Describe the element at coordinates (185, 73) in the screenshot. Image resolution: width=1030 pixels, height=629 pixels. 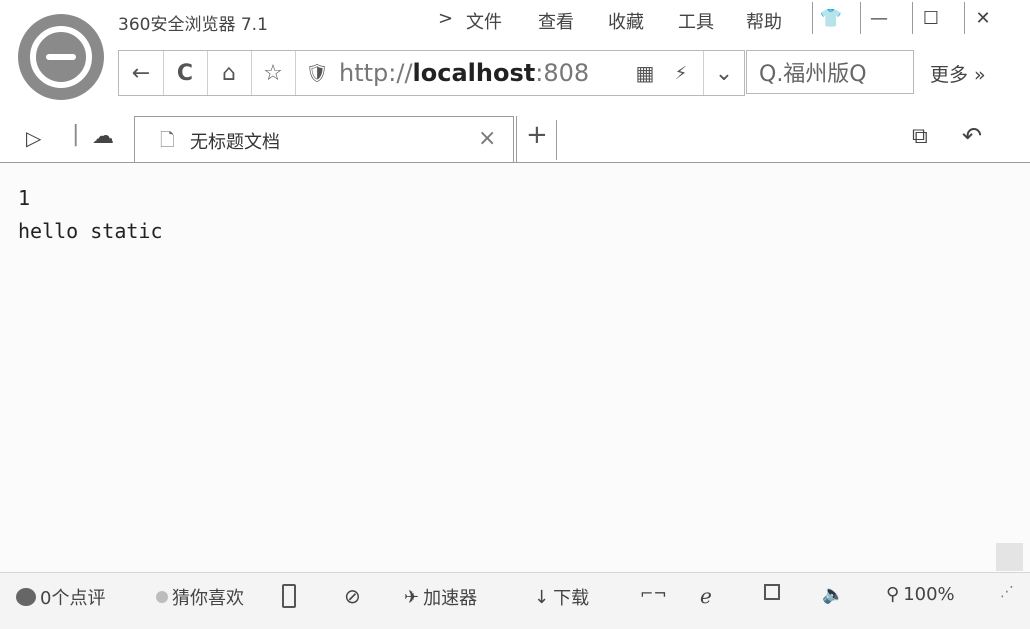
I see `reload-button: C` at that location.